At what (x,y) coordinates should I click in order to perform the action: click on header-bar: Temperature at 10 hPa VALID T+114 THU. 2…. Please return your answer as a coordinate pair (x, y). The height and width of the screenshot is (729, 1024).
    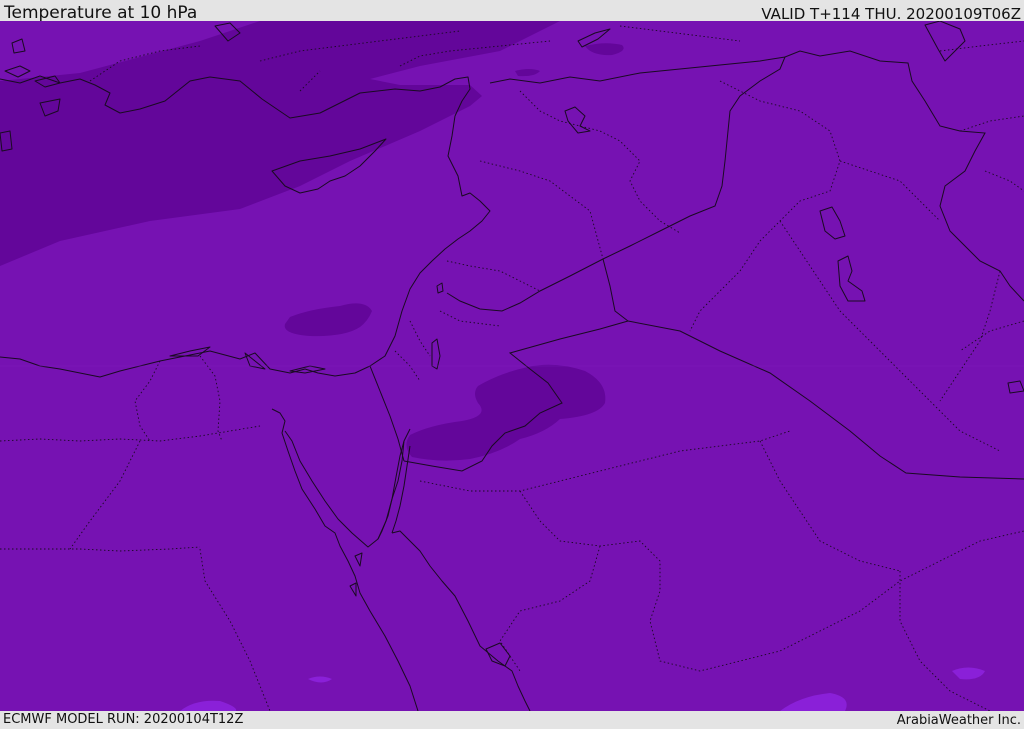
    Looking at the image, I should click on (512, 11).